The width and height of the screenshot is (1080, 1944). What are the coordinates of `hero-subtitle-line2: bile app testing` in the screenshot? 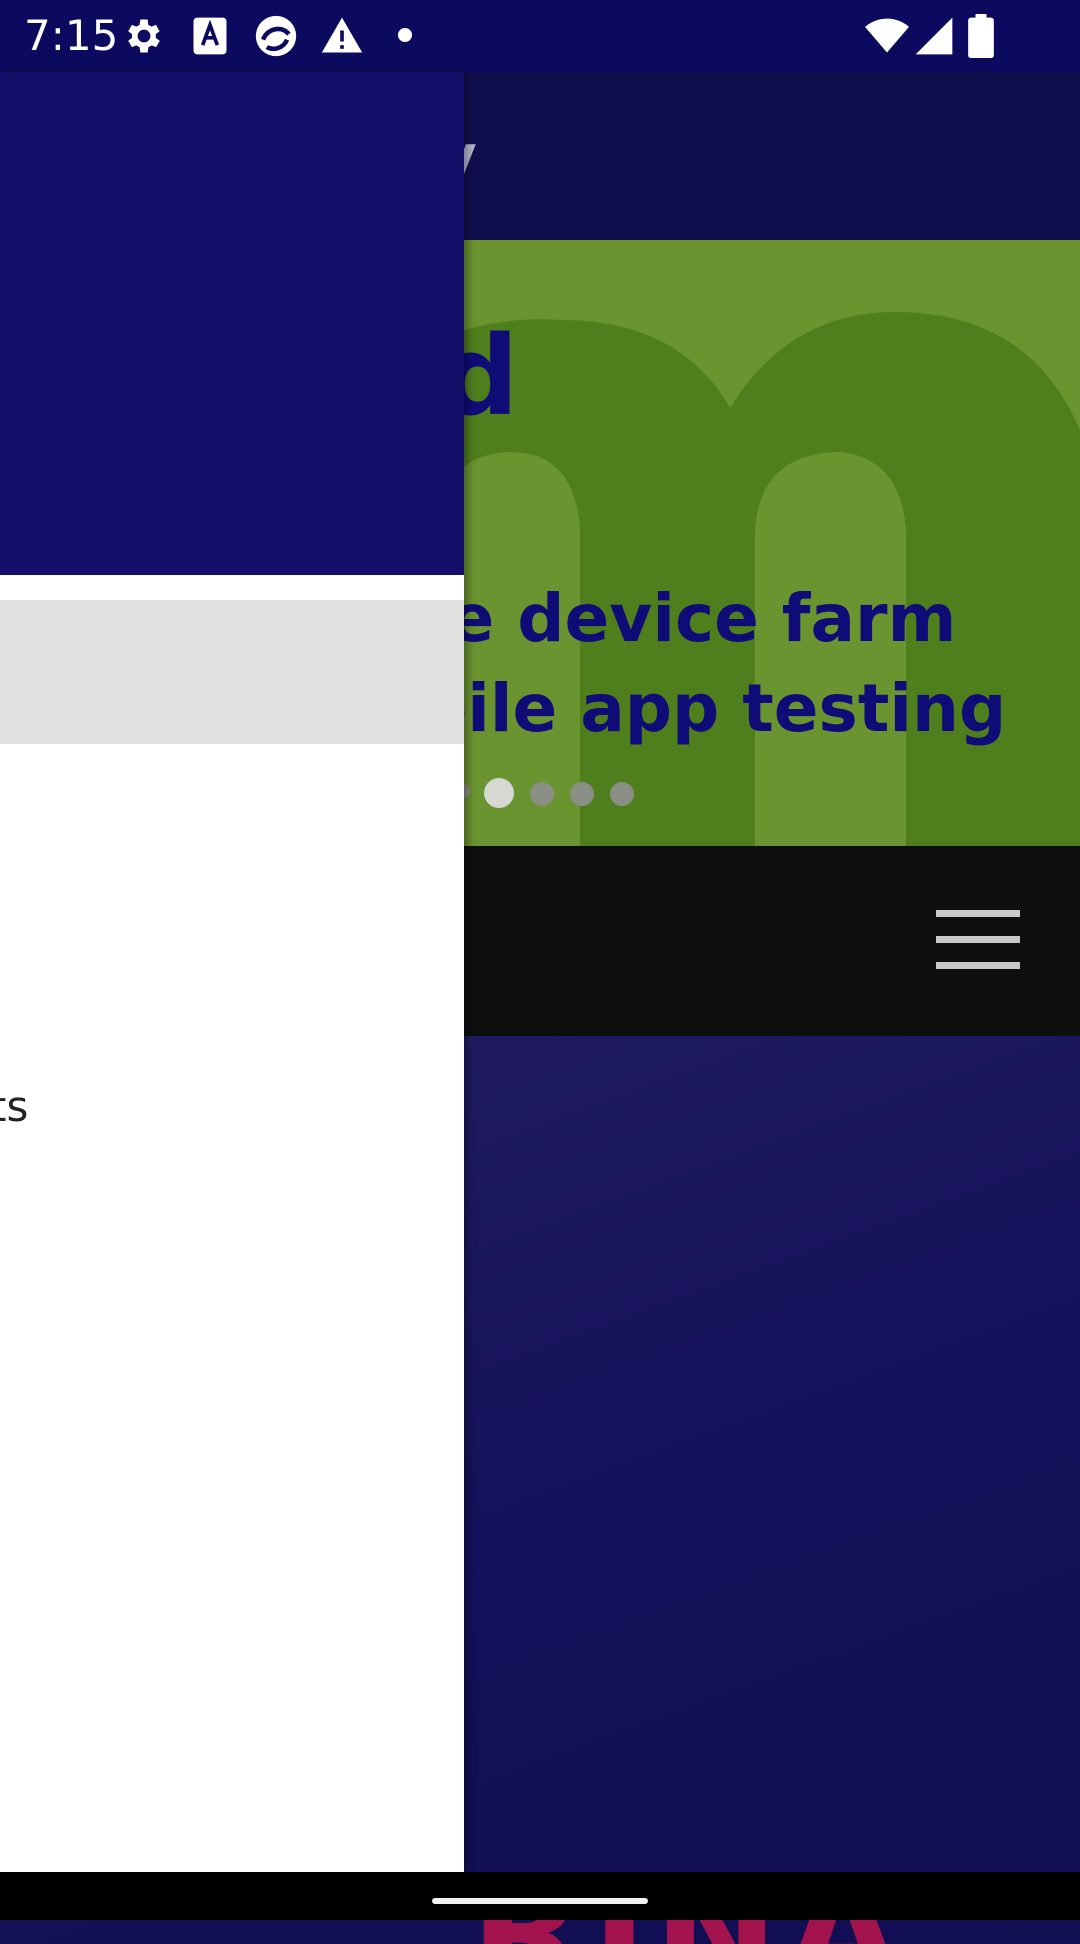 It's located at (713, 708).